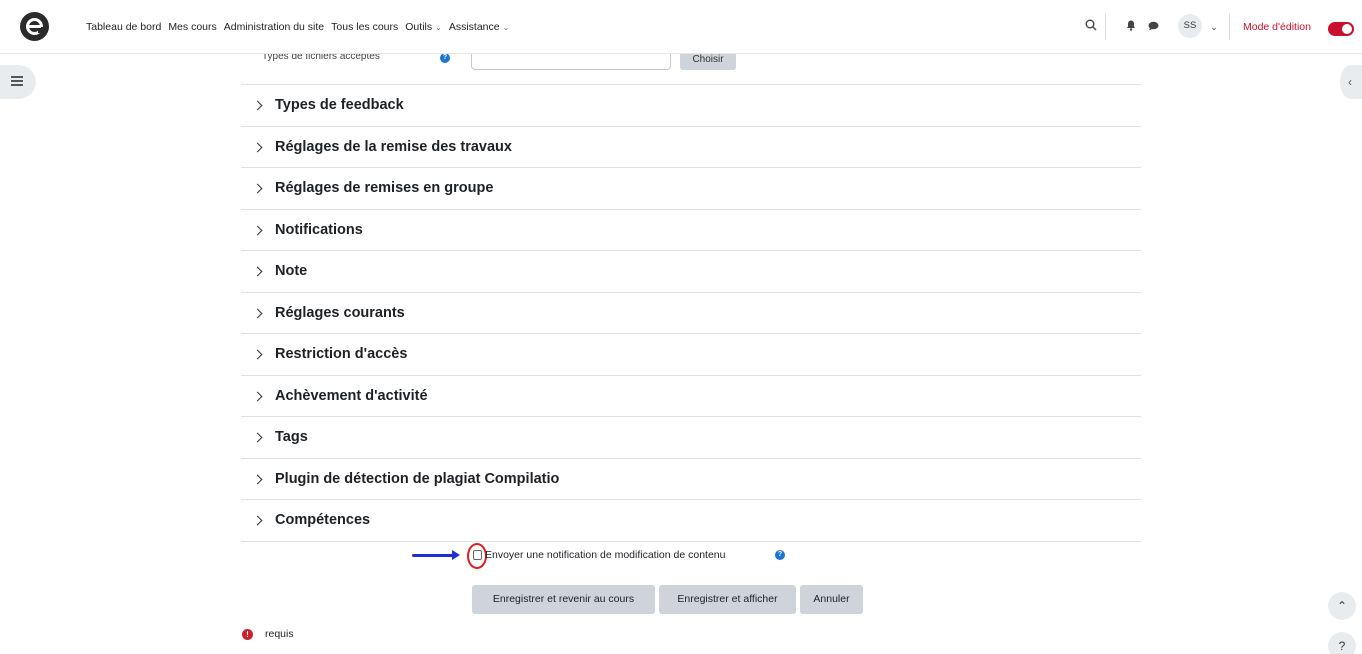 The height and width of the screenshot is (654, 1362). I want to click on search-icon, so click(1091, 27).